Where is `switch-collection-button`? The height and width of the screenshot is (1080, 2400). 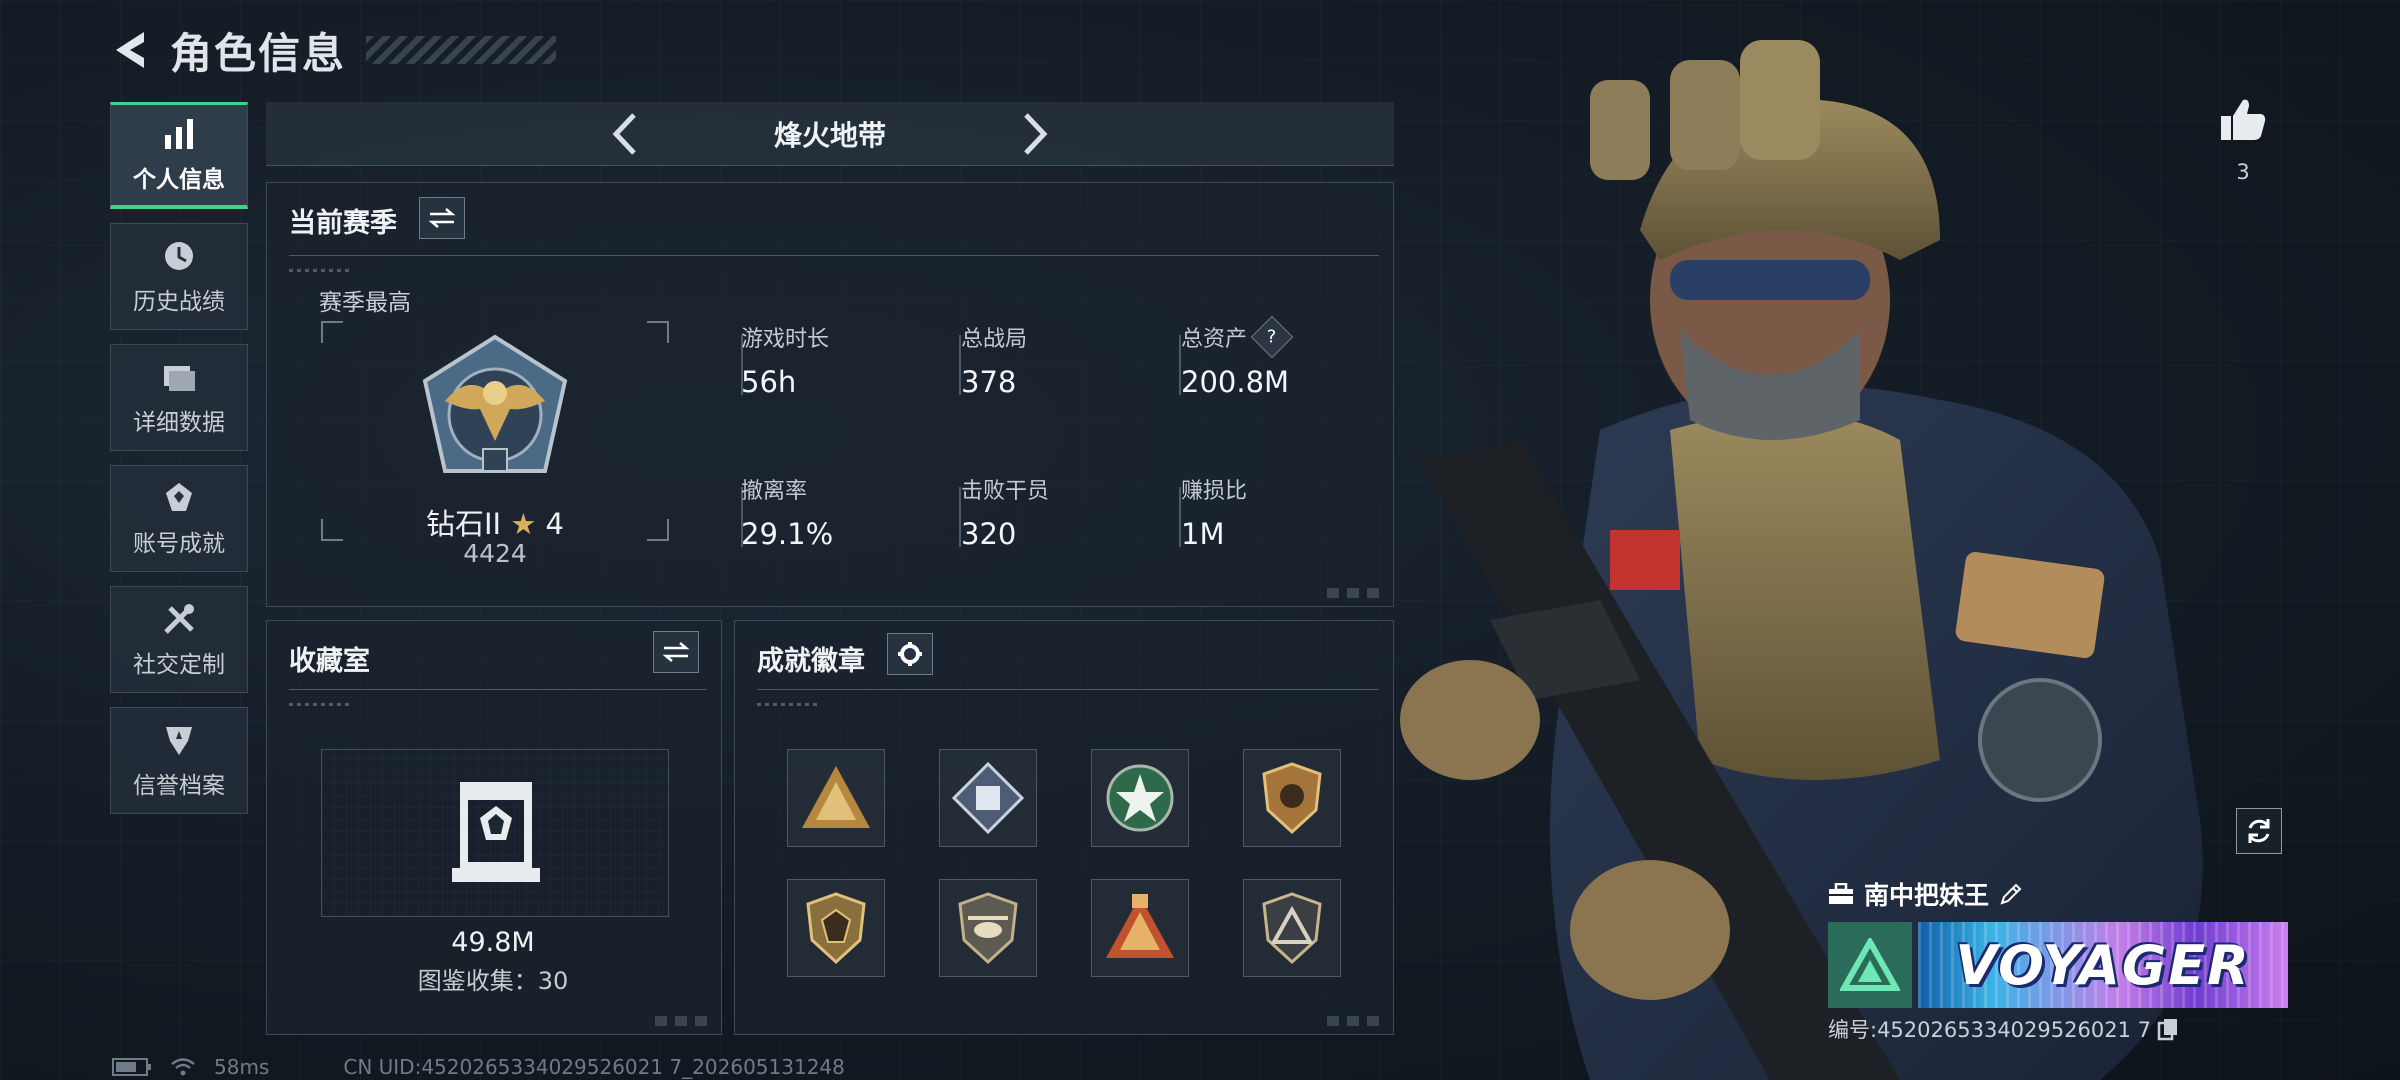
switch-collection-button is located at coordinates (676, 652).